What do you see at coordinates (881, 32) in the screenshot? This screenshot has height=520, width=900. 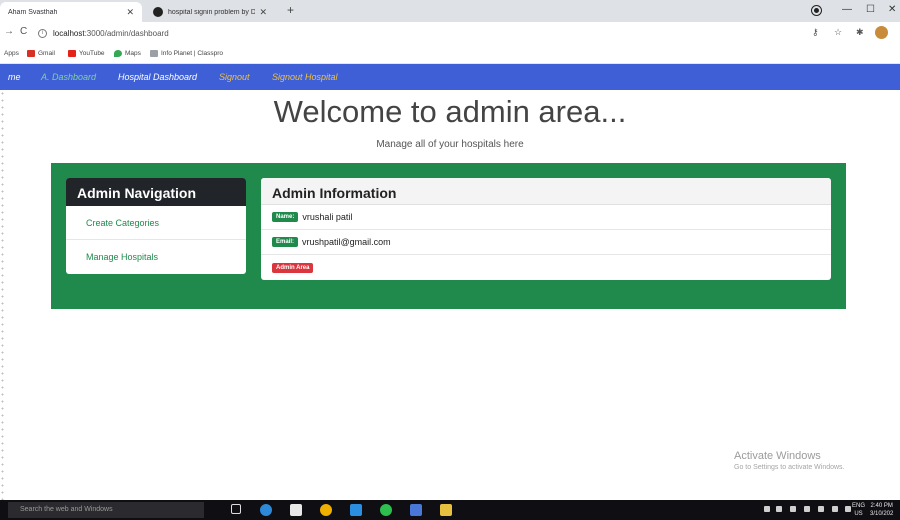 I see `avatar` at bounding box center [881, 32].